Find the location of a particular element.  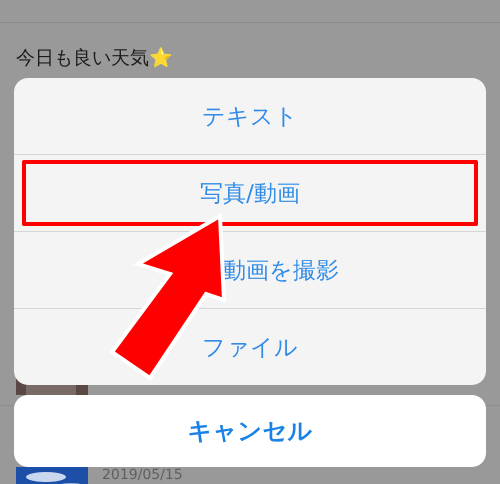

menu-item: ファイル is located at coordinates (250, 347).